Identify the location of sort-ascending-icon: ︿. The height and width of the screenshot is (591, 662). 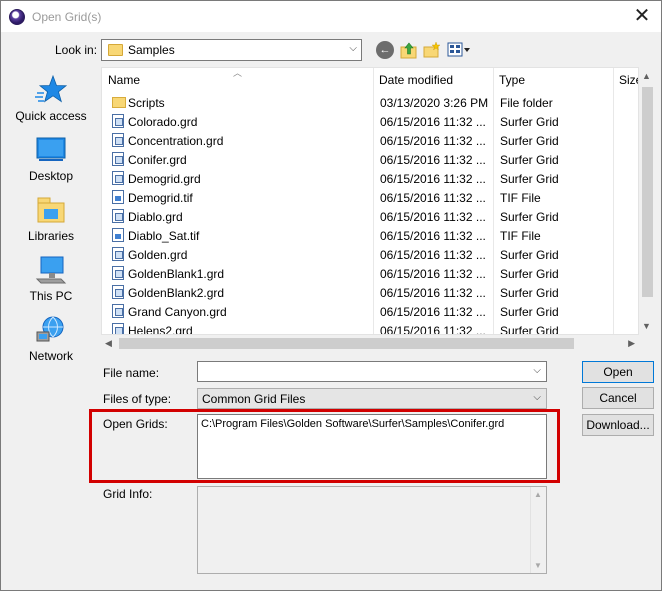
(238, 73).